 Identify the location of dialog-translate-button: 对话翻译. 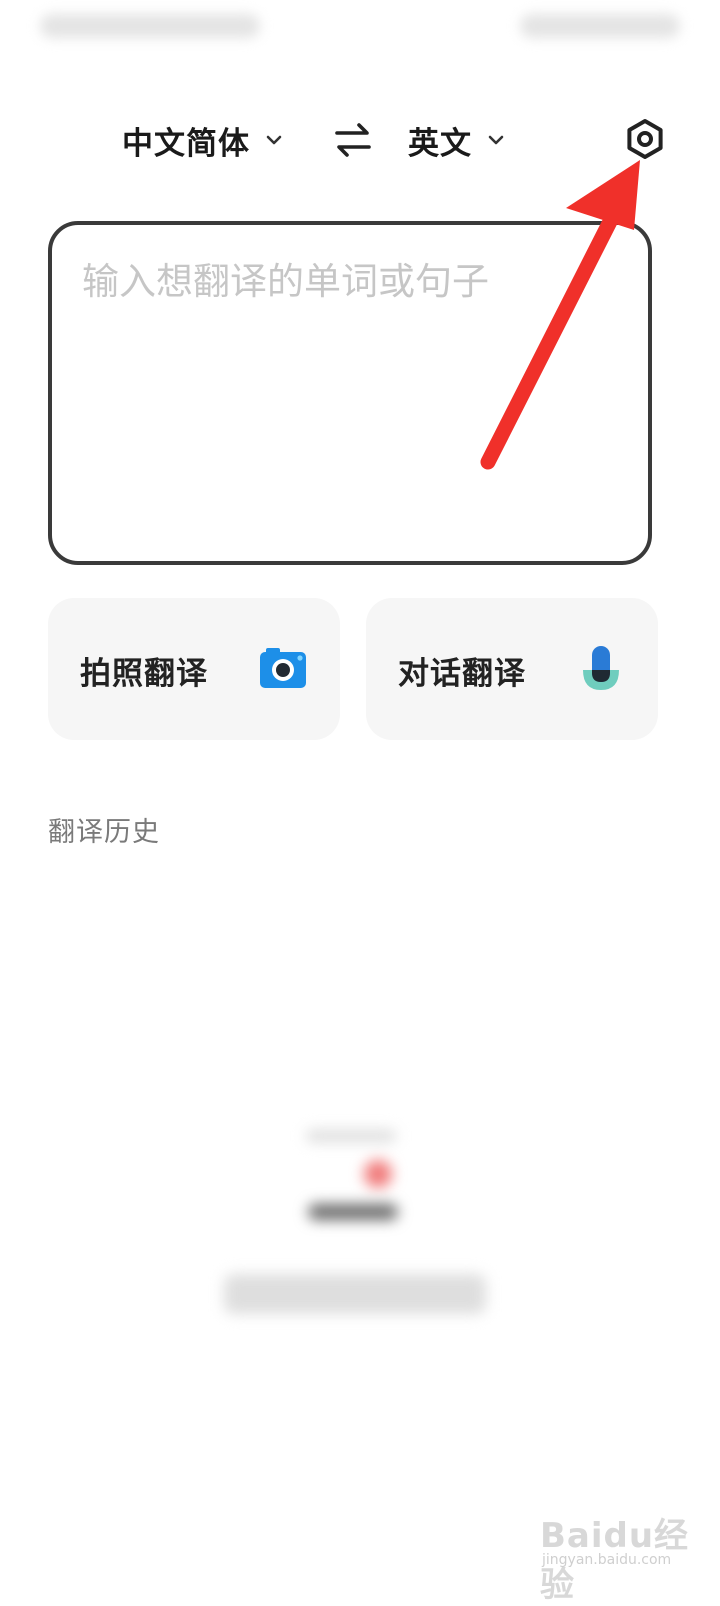
(512, 669).